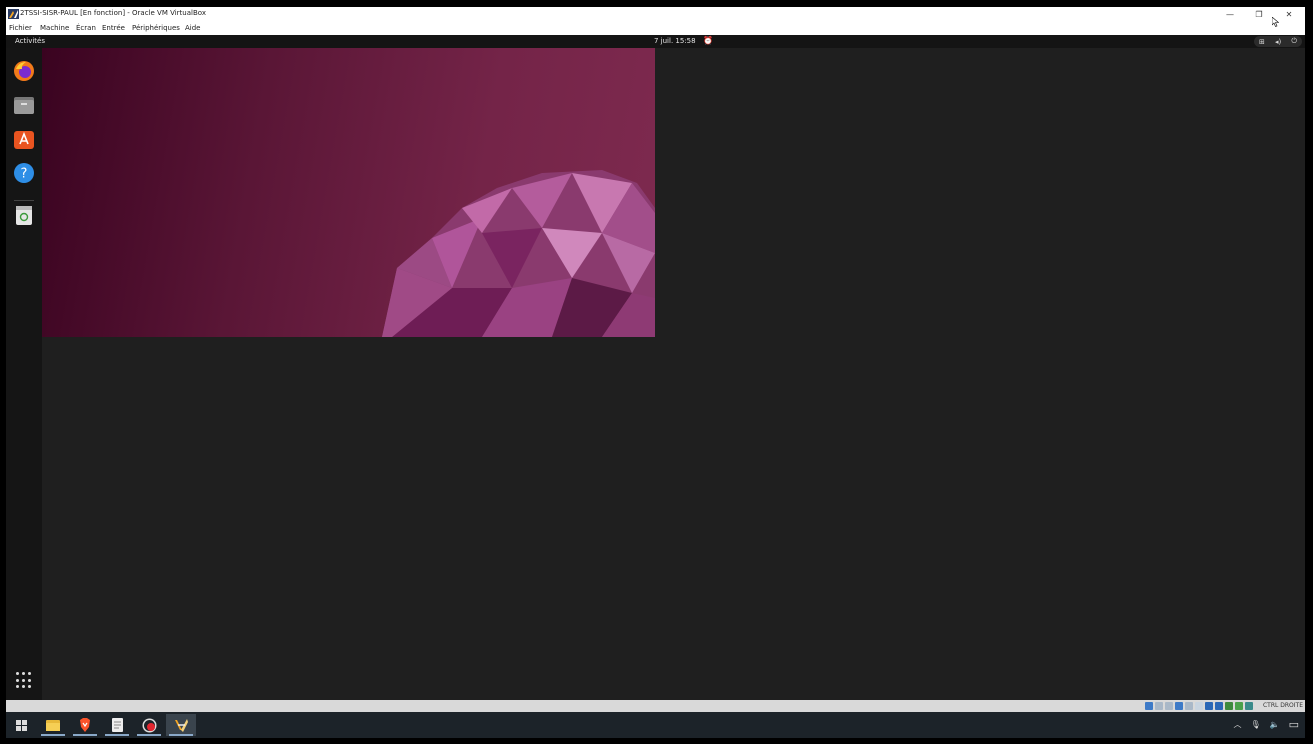 The image size is (1313, 744). What do you see at coordinates (192, 28) in the screenshot?
I see `menu-aide: Aide` at bounding box center [192, 28].